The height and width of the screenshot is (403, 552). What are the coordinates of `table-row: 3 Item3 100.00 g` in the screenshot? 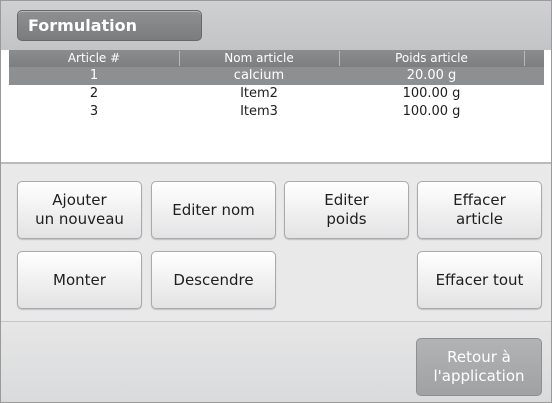 It's located at (276, 112).